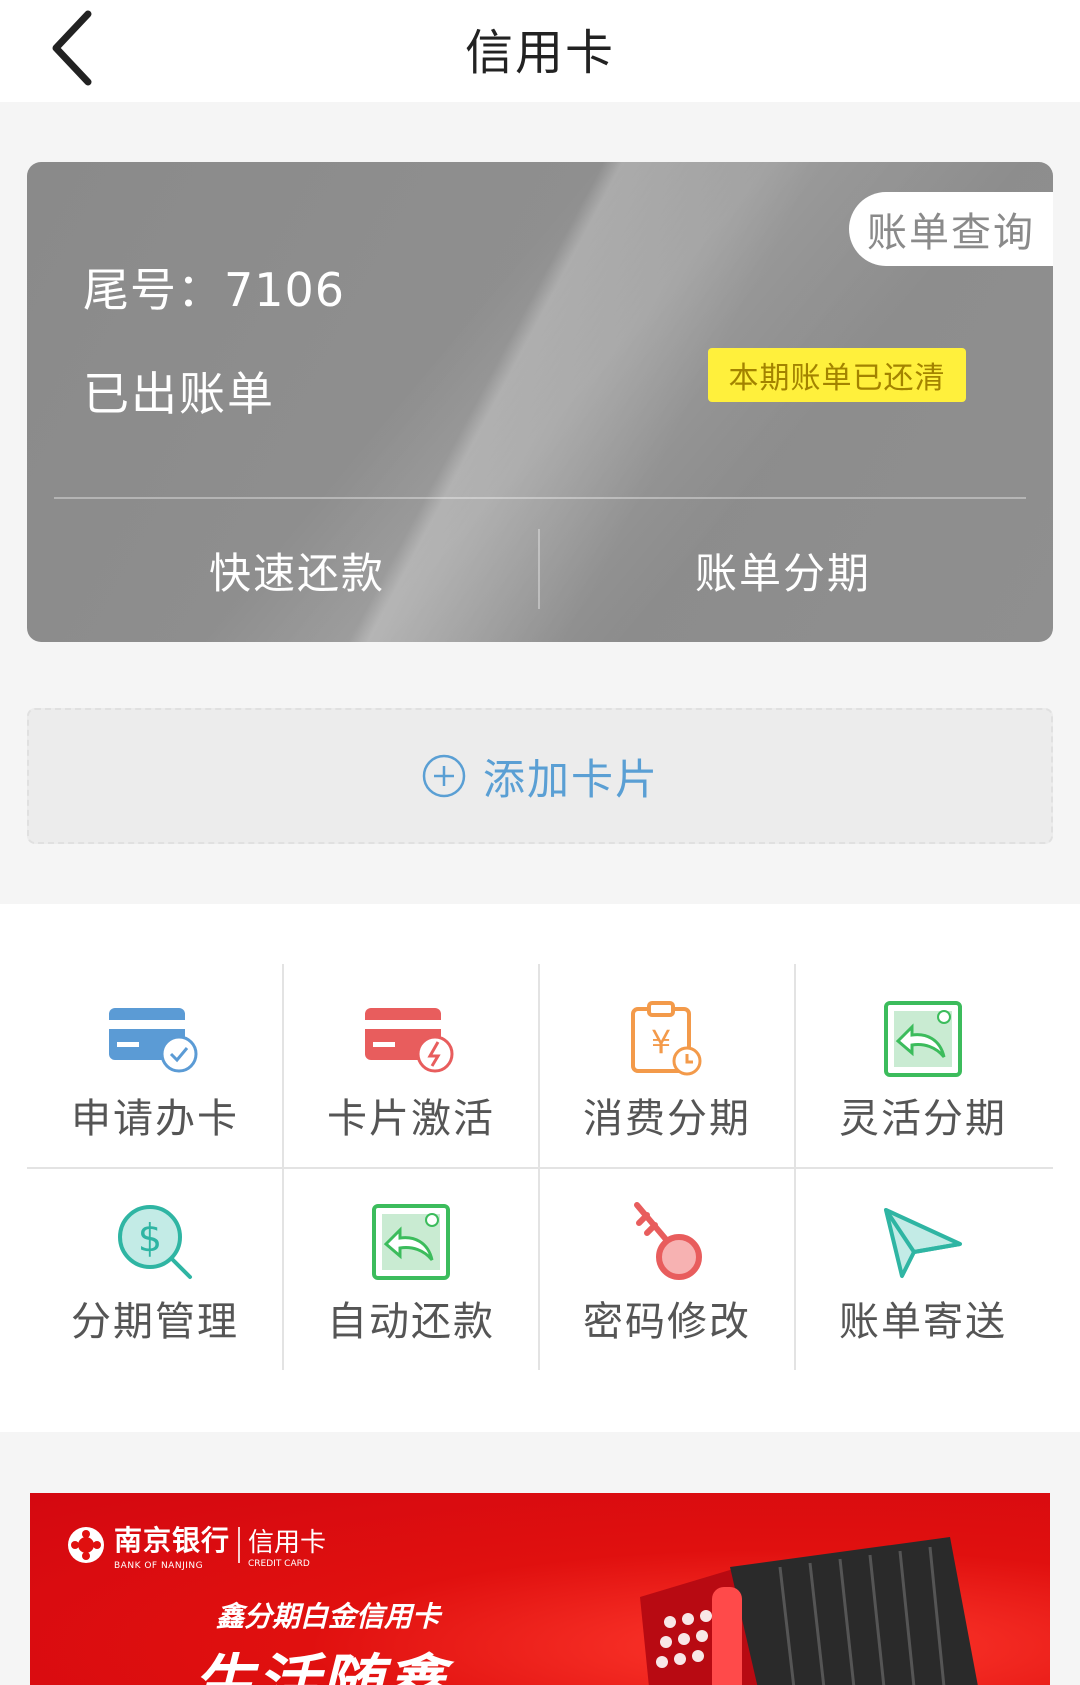 The width and height of the screenshot is (1080, 1685). I want to click on service-label: 灵活分期, so click(923, 1119).